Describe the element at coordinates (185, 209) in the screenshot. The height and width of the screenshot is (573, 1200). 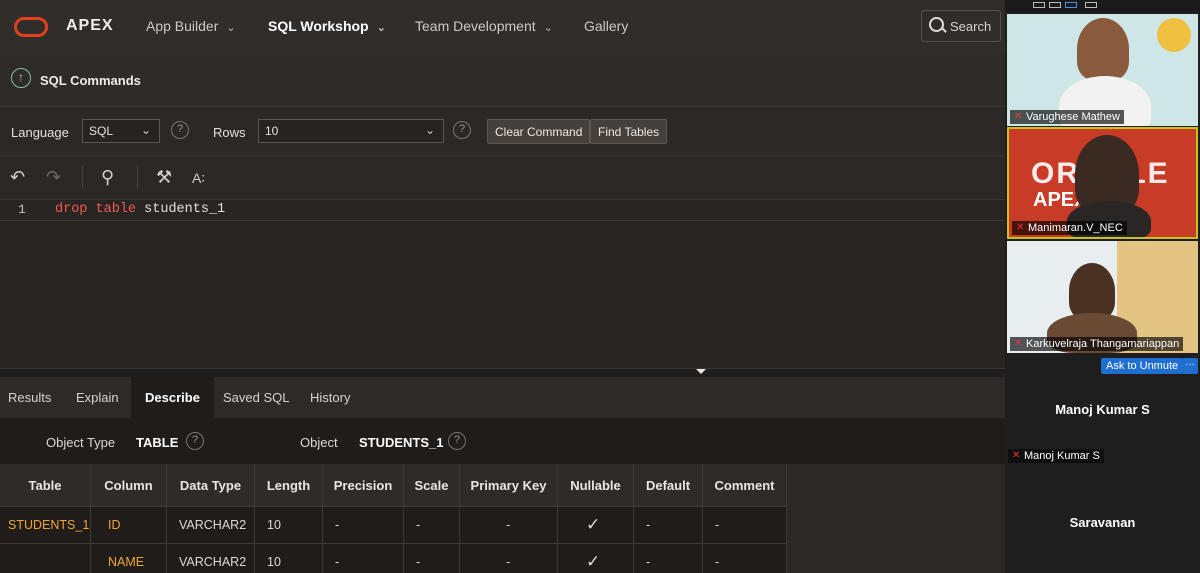
I see `sql-identifier: students_1` at that location.